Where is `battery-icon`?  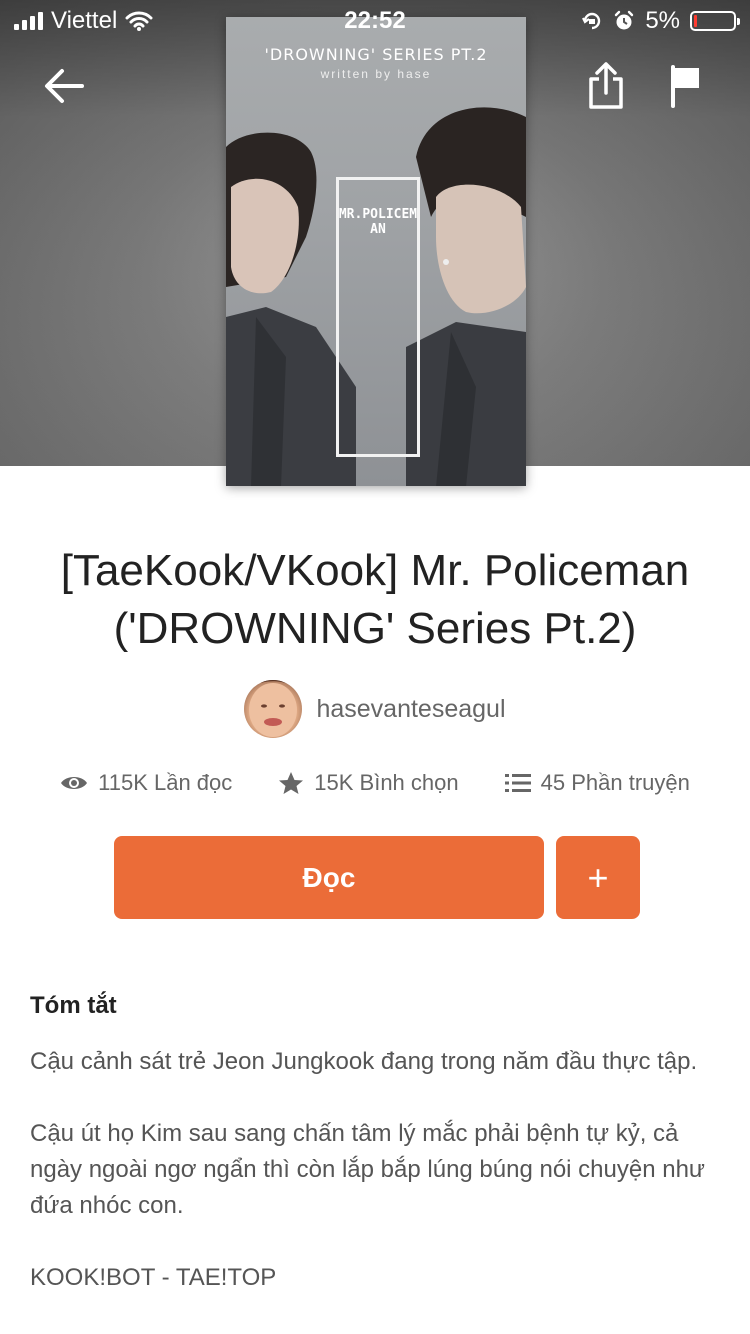 battery-icon is located at coordinates (715, 21).